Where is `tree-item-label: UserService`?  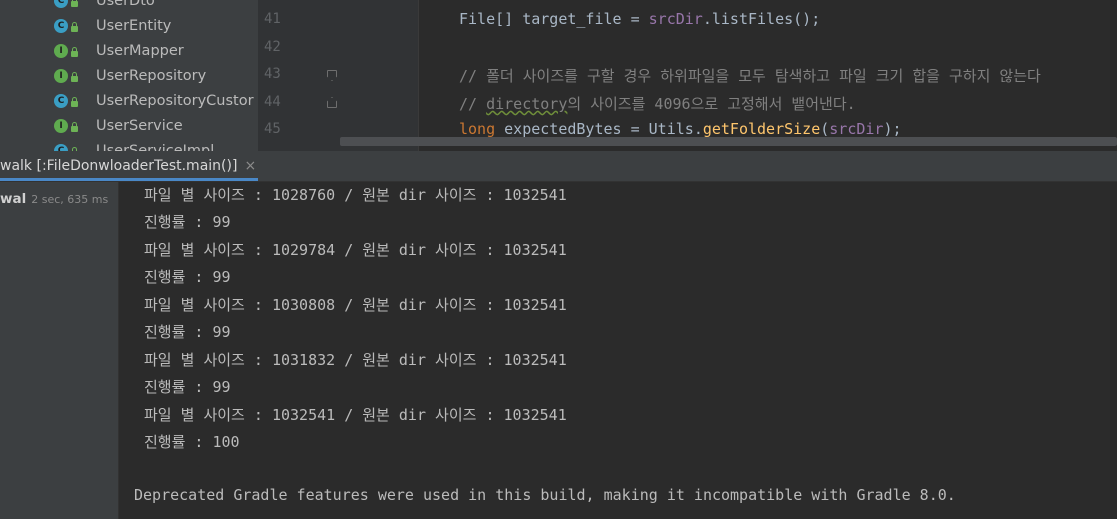 tree-item-label: UserService is located at coordinates (139, 125).